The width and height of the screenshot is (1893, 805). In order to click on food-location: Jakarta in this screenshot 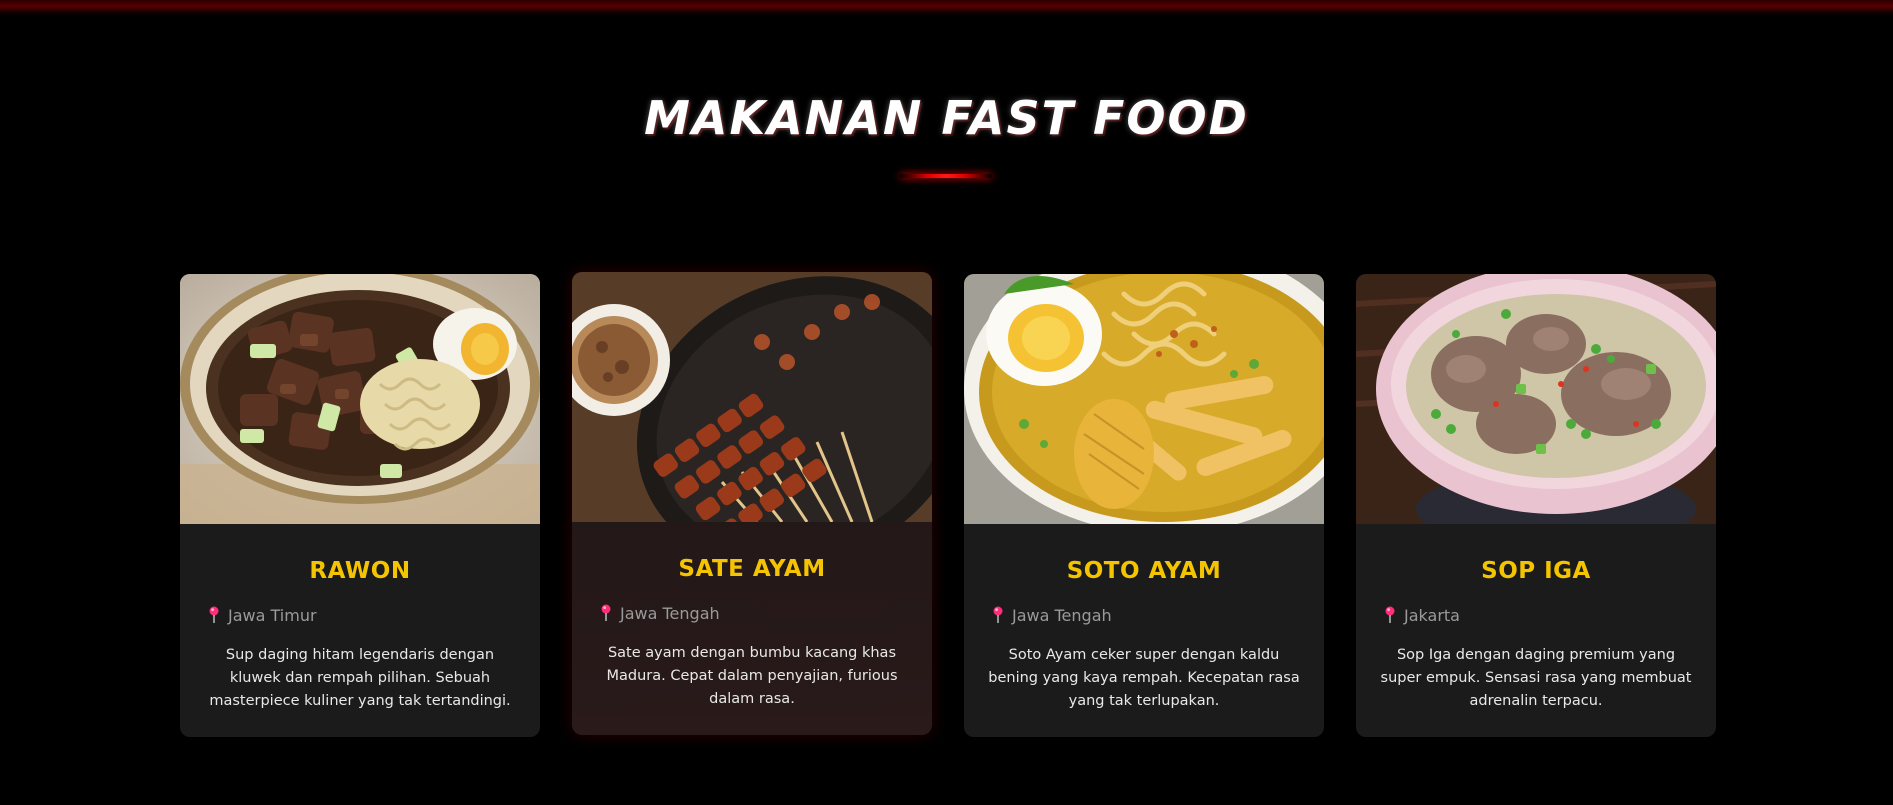, I will do `click(1422, 615)`.